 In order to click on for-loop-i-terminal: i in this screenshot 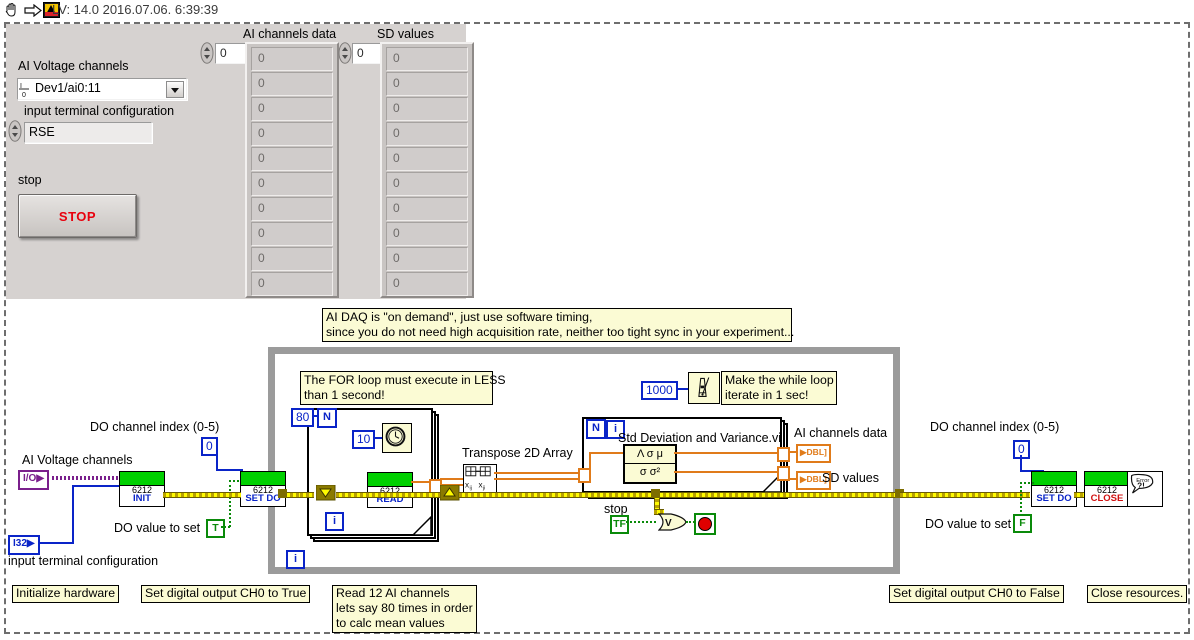, I will do `click(334, 521)`.